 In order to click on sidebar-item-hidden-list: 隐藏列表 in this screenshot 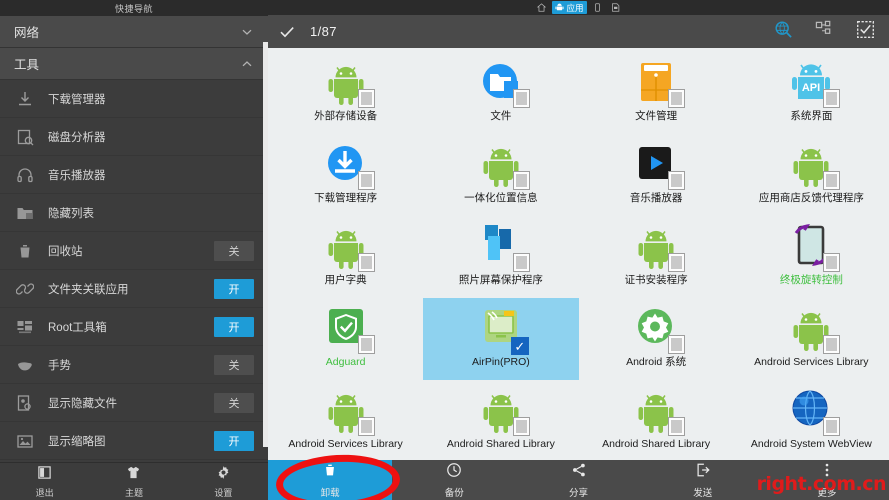, I will do `click(134, 213)`.